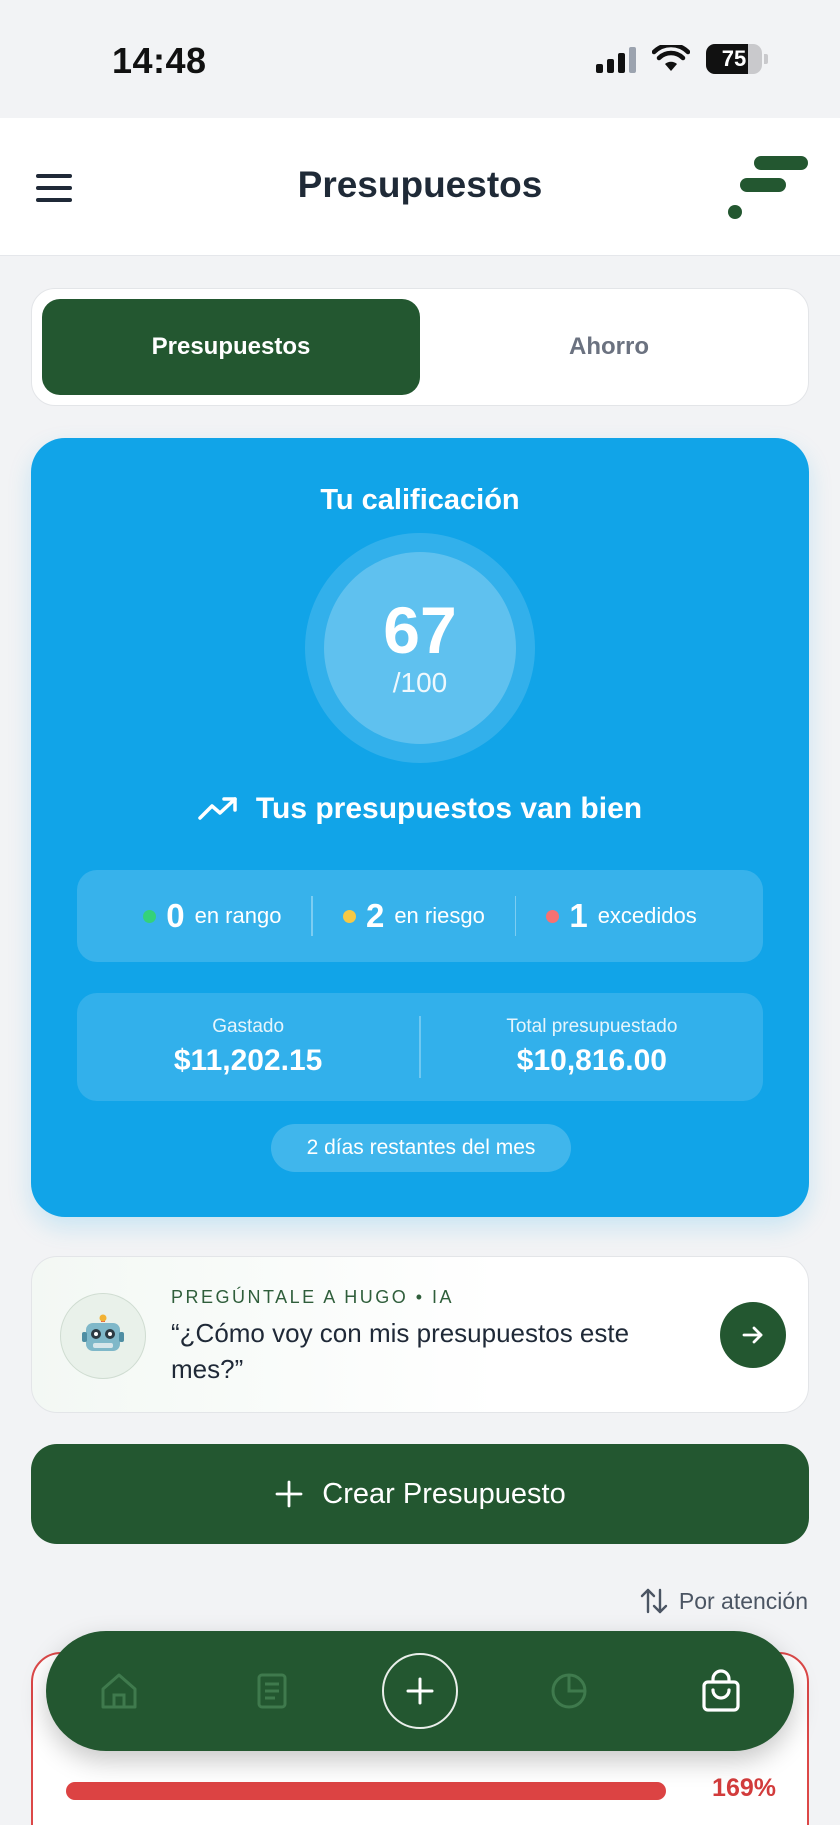 The height and width of the screenshot is (1825, 840). Describe the element at coordinates (375, 915) in the screenshot. I see `count-number: 2` at that location.